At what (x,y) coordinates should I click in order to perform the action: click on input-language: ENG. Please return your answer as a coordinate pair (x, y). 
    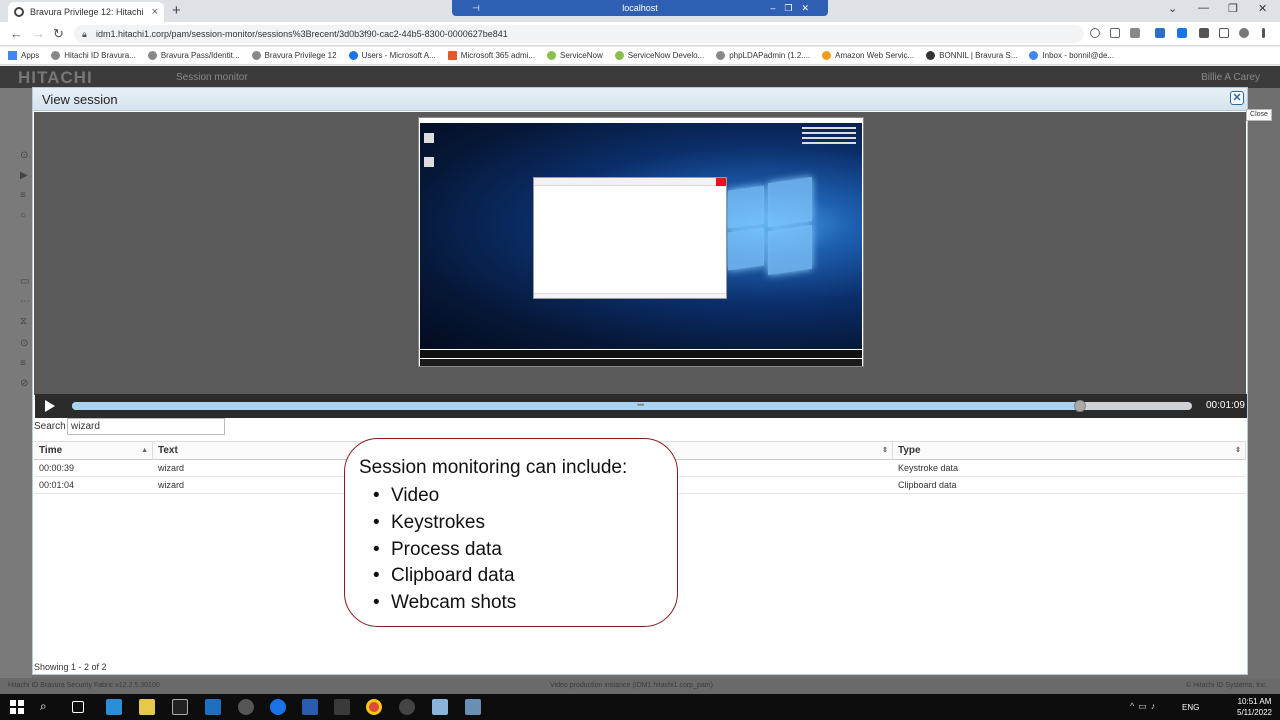
    Looking at the image, I should click on (1190, 707).